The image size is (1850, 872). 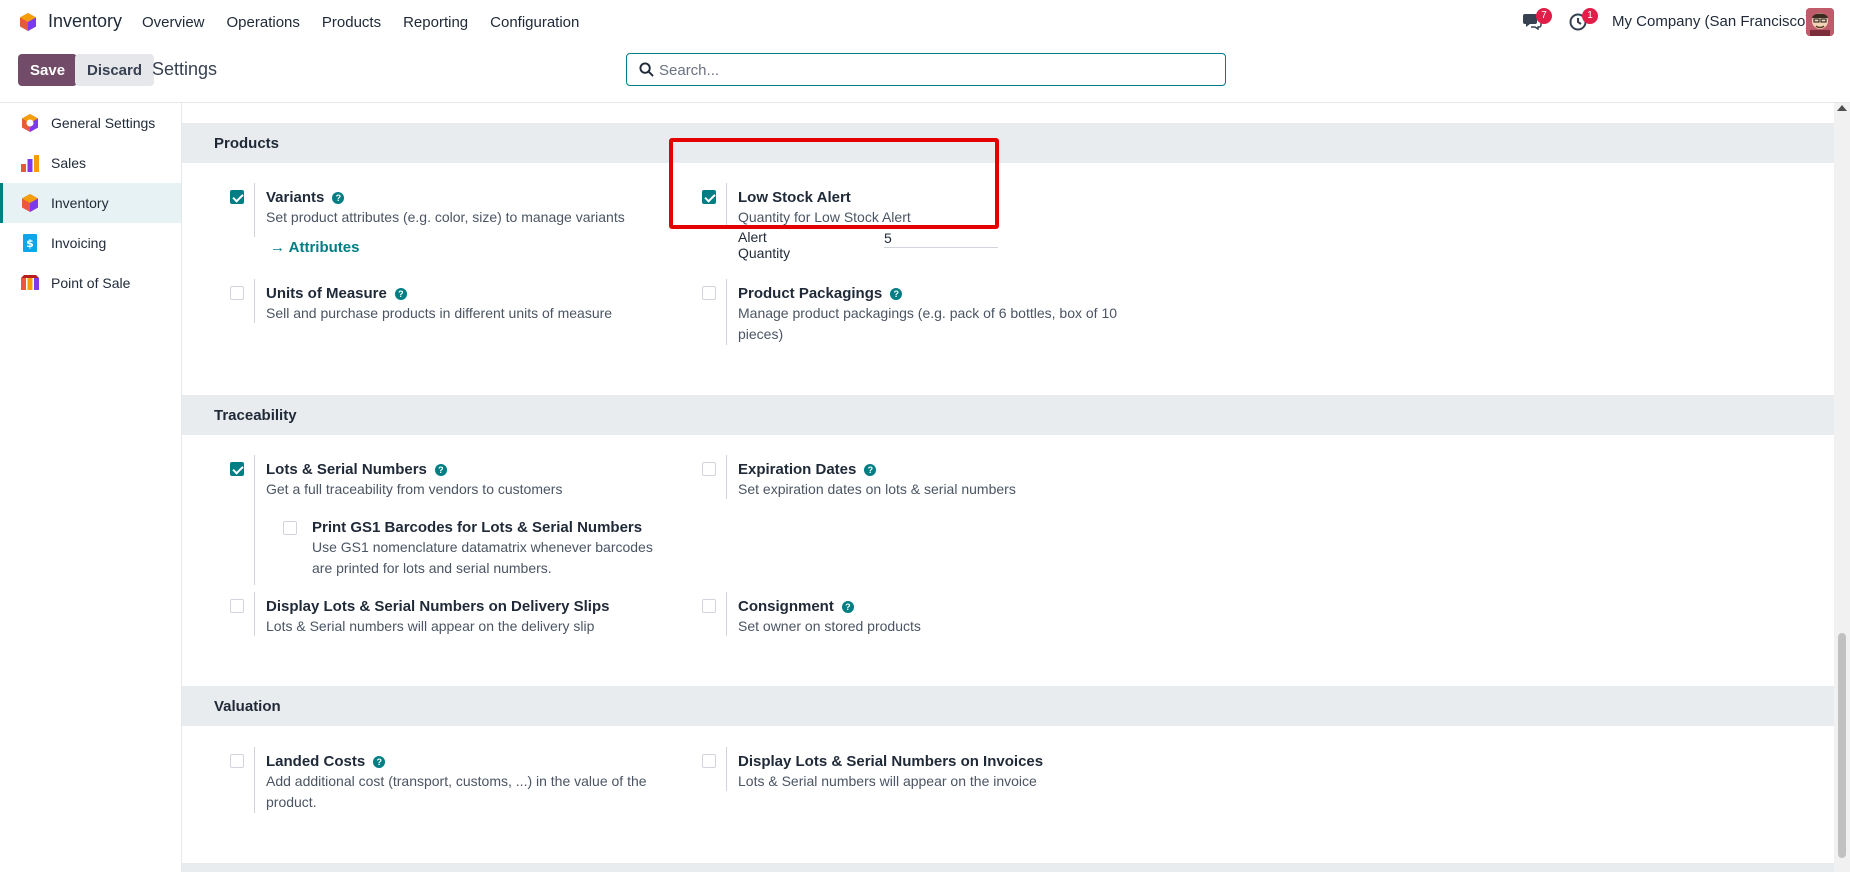 I want to click on menu-operations: Operations, so click(x=263, y=22).